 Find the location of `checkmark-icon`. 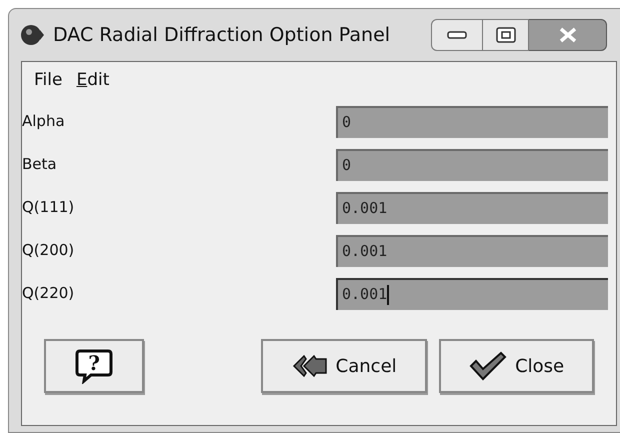

checkmark-icon is located at coordinates (488, 366).